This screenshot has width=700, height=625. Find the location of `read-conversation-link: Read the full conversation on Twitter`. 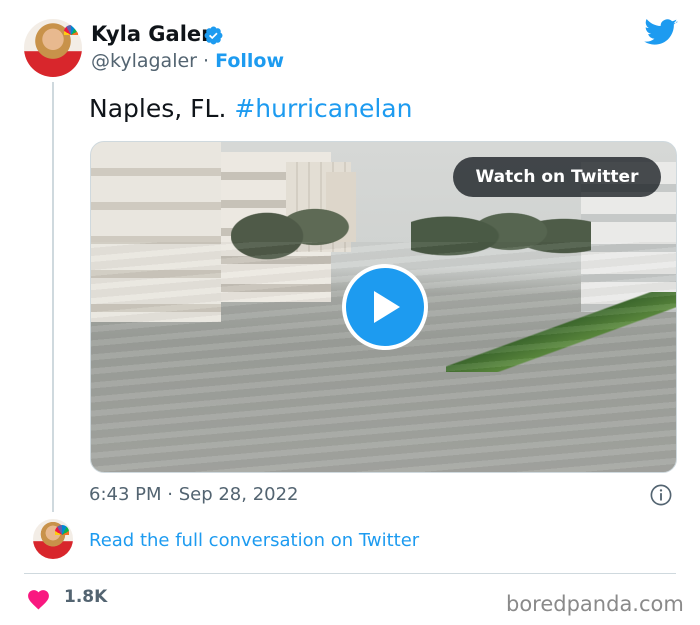

read-conversation-link: Read the full conversation on Twitter is located at coordinates (254, 540).